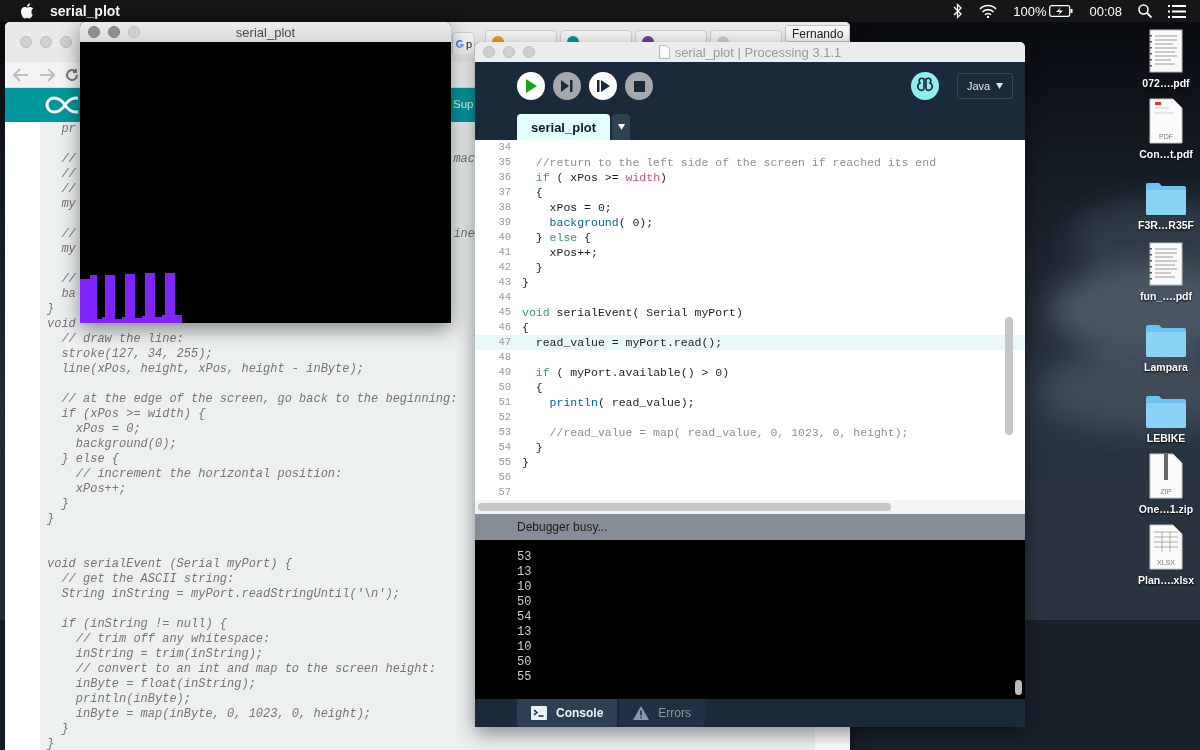 This screenshot has width=1200, height=750. What do you see at coordinates (504, 492) in the screenshot?
I see `line-number: 57` at bounding box center [504, 492].